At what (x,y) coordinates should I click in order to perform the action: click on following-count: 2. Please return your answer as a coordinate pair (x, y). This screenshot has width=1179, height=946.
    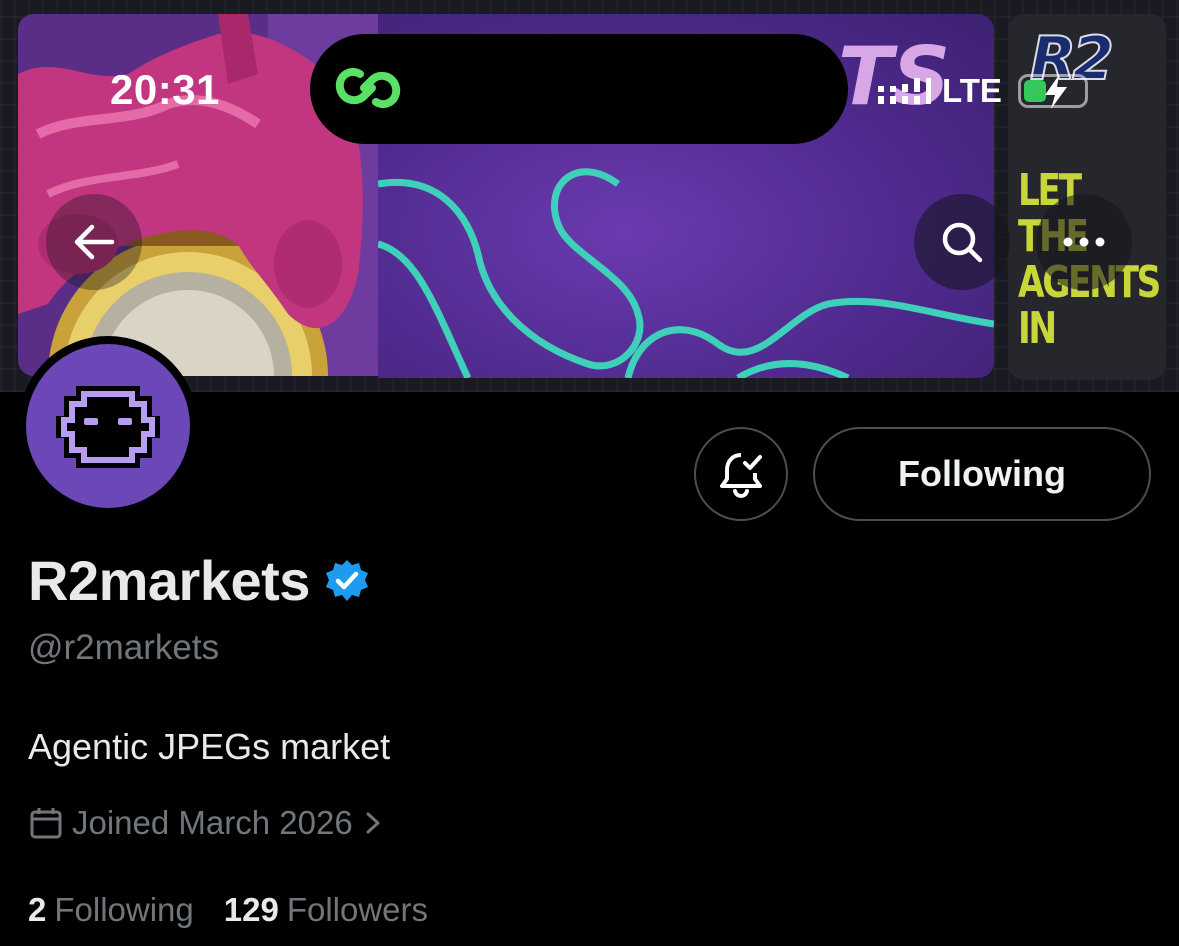
    Looking at the image, I should click on (37, 909).